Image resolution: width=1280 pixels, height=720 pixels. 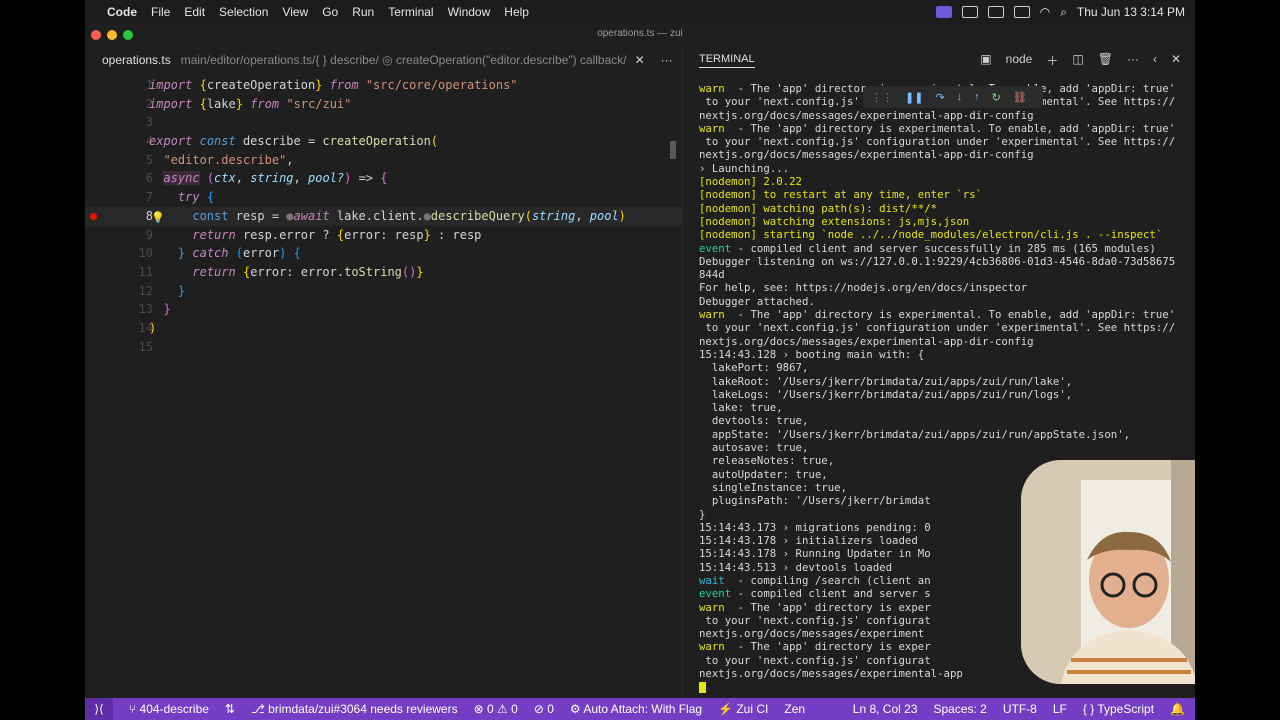 What do you see at coordinates (239, 253) in the screenshot?
I see `code-text: } catch (error) {` at bounding box center [239, 253].